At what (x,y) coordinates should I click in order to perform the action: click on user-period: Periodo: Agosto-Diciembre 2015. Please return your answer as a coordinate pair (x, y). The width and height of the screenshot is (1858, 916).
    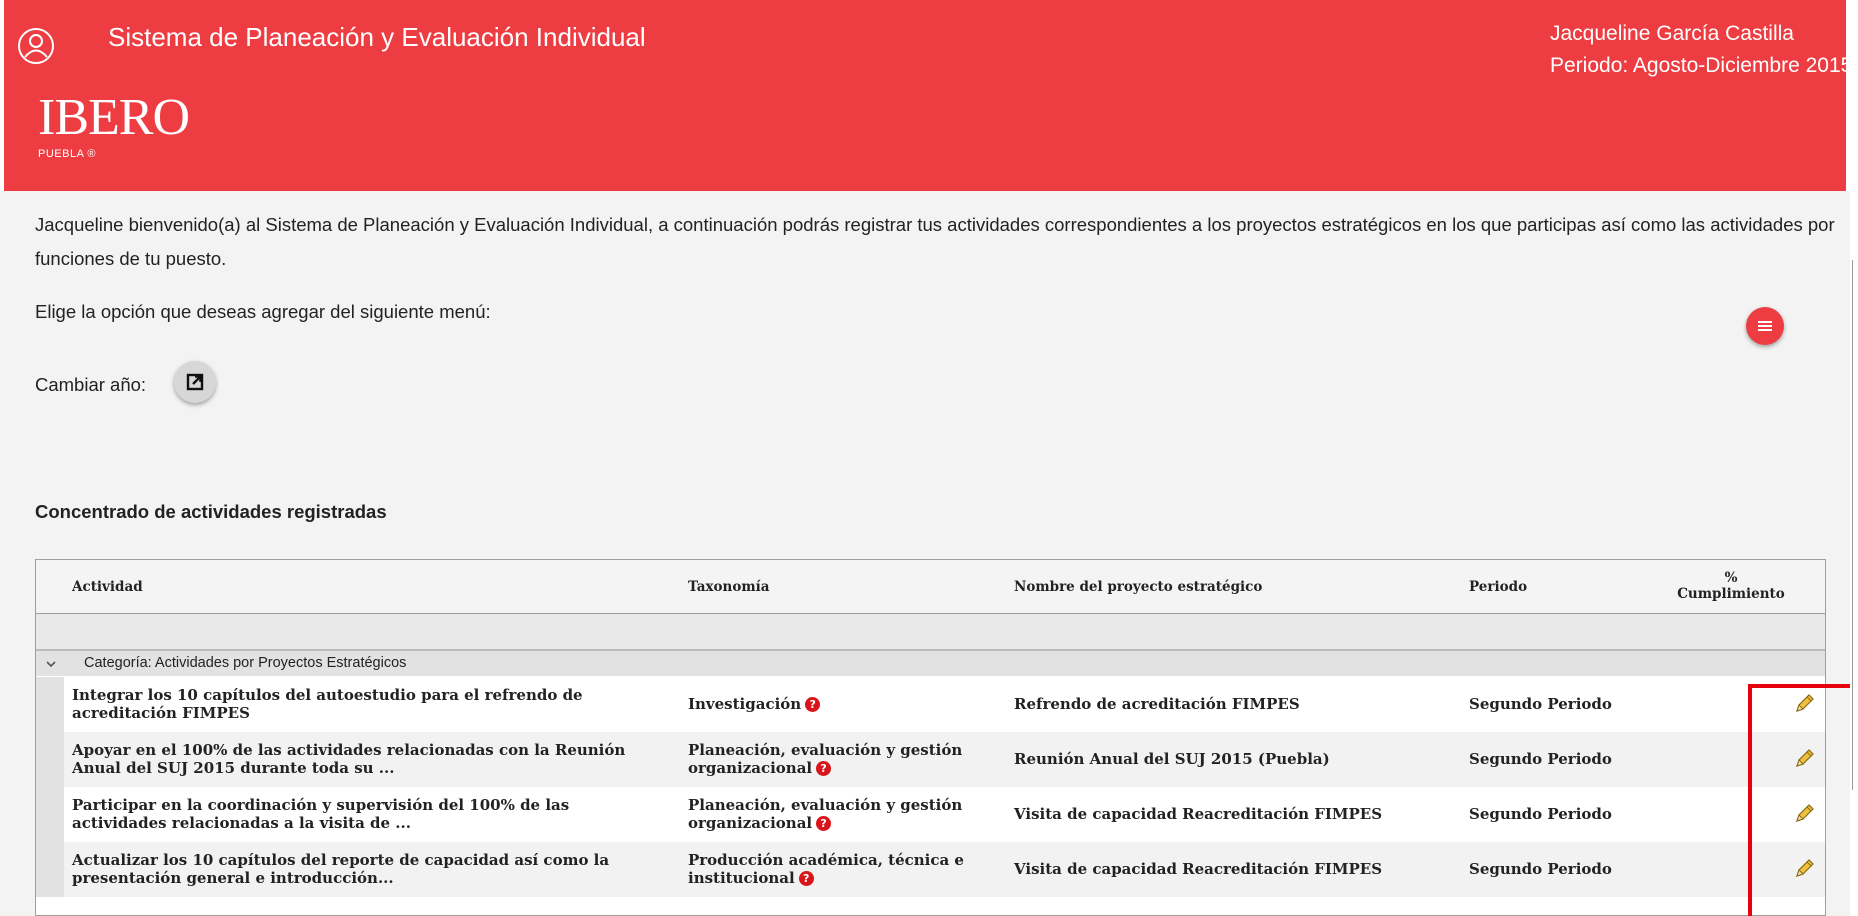
    Looking at the image, I should click on (1701, 65).